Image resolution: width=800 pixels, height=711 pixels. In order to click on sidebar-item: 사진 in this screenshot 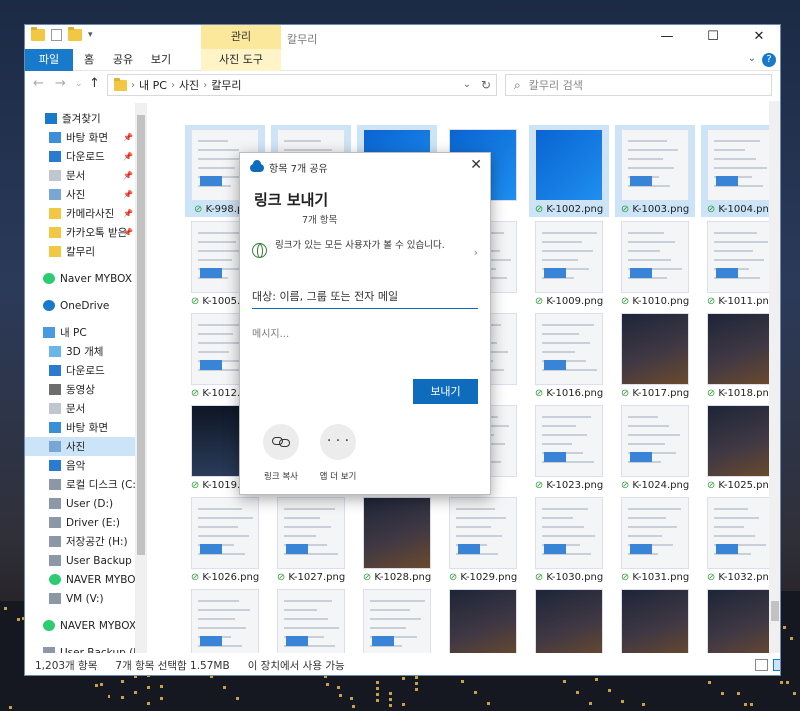, I will do `click(86, 446)`.